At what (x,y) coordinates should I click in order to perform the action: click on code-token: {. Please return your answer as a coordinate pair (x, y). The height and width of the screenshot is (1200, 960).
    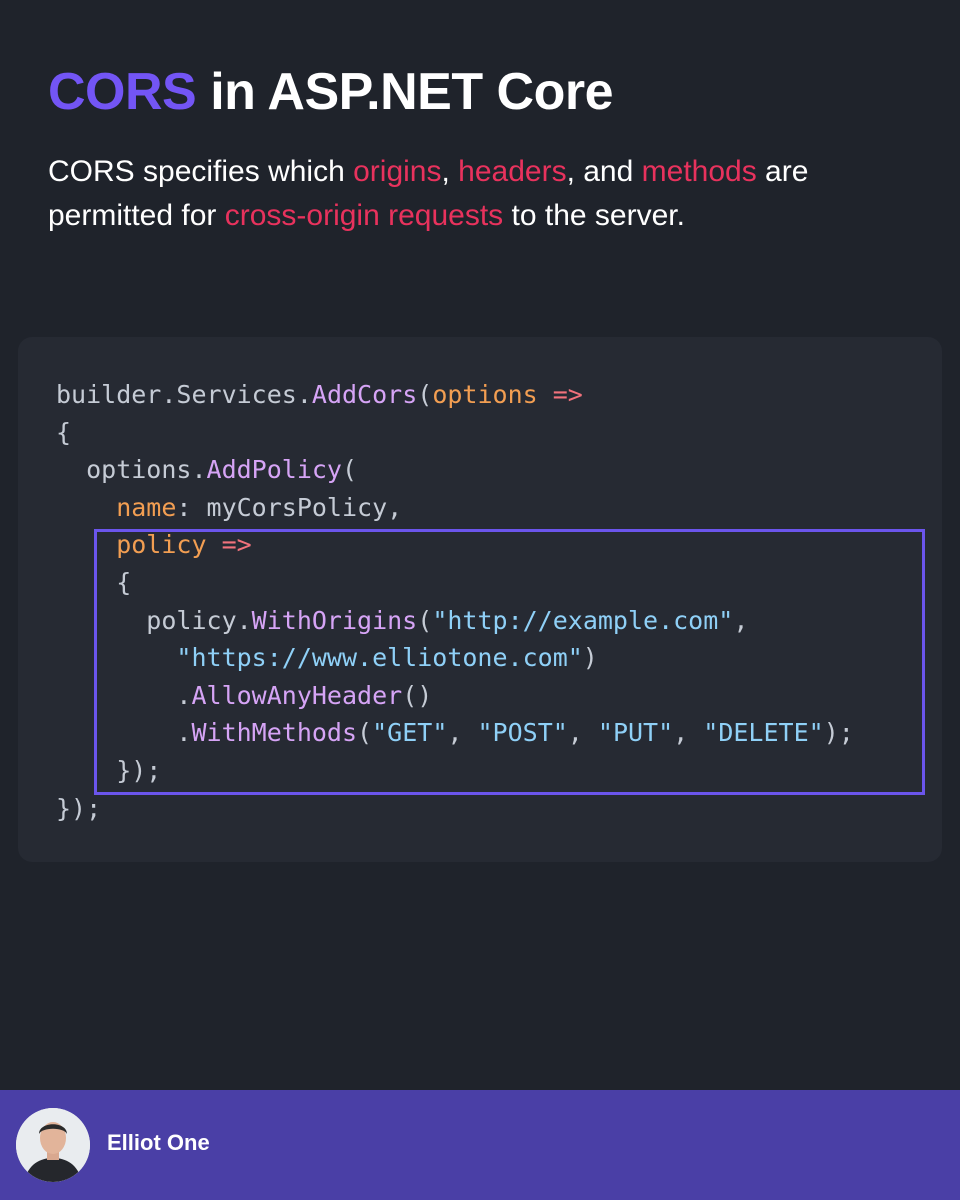
    Looking at the image, I should click on (64, 432).